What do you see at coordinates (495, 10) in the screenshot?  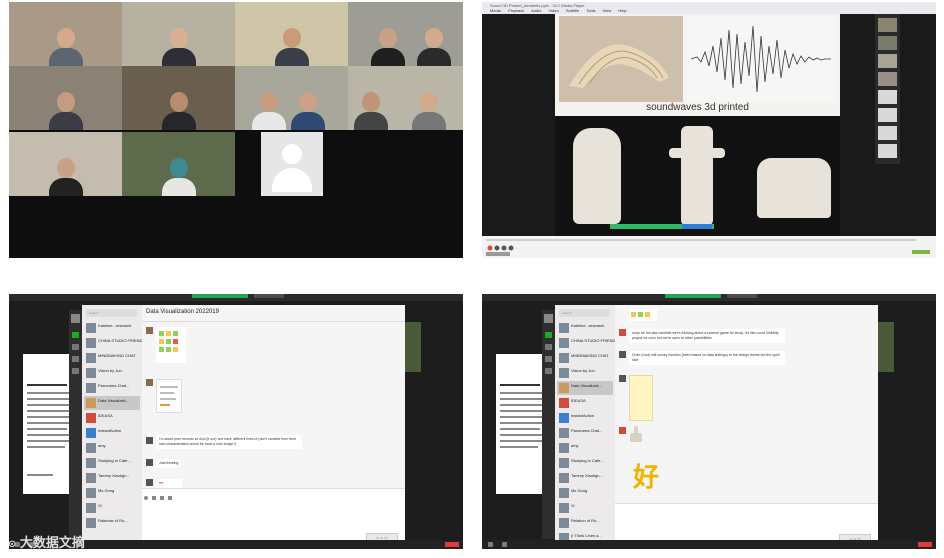 I see `menu-item: Media` at bounding box center [495, 10].